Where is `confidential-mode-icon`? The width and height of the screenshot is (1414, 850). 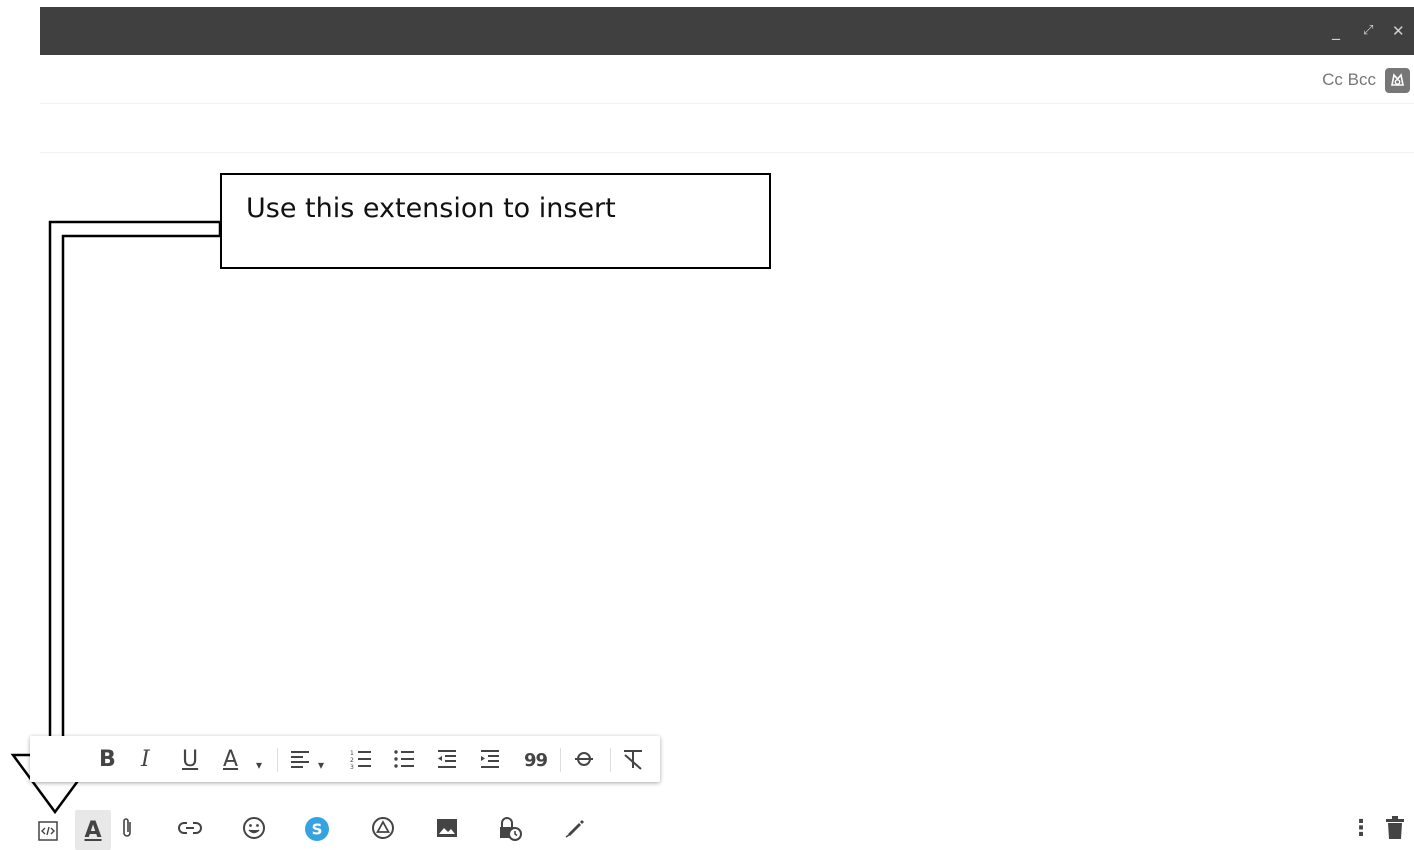
confidential-mode-icon is located at coordinates (510, 832).